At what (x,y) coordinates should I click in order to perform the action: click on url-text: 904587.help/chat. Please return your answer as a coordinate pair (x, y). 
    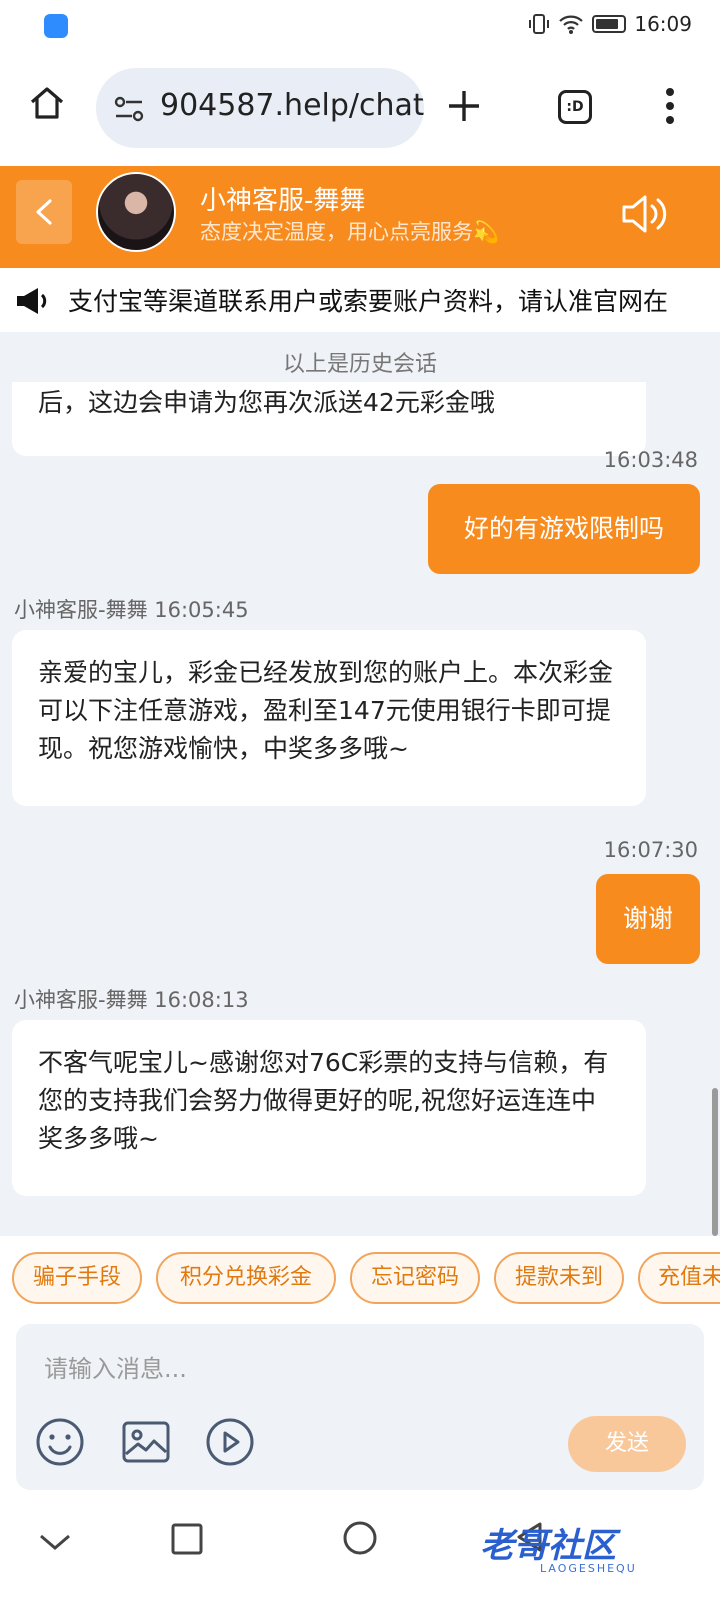
    Looking at the image, I should click on (292, 105).